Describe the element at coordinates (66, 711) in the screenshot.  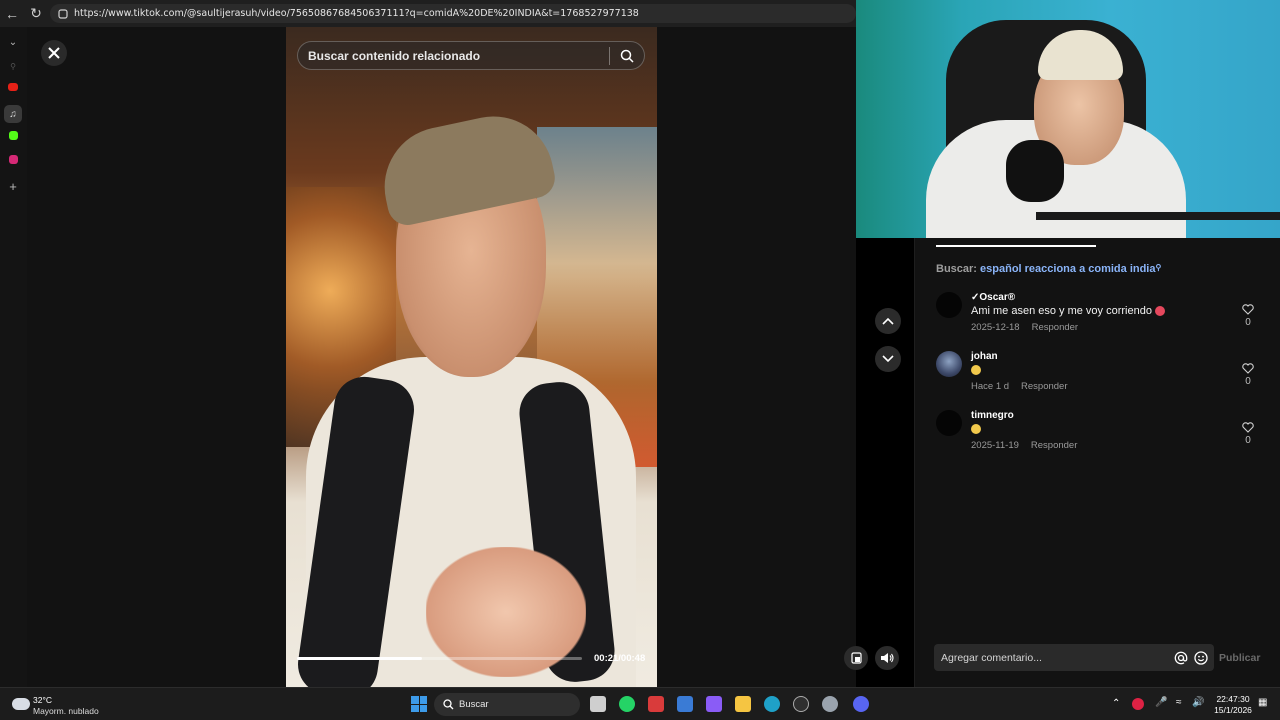
I see `weather-condition: Mayorm. nublado` at that location.